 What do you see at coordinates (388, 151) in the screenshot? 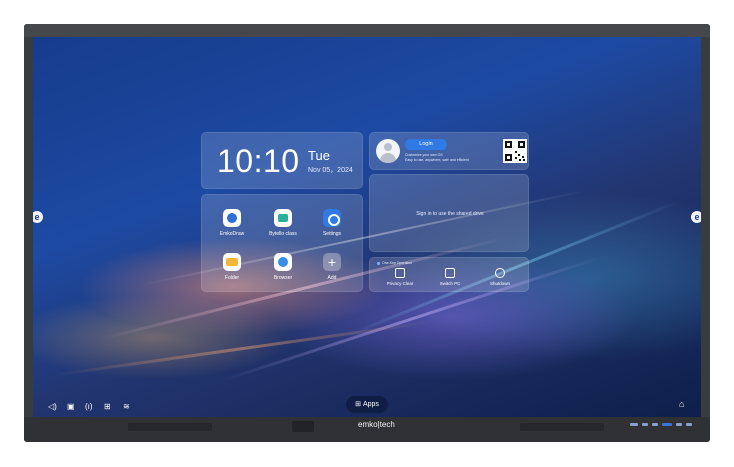
I see `avatar` at bounding box center [388, 151].